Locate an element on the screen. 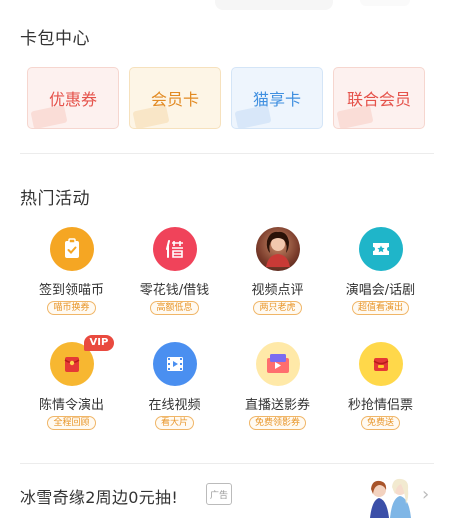  top-strip is located at coordinates (226, 7).